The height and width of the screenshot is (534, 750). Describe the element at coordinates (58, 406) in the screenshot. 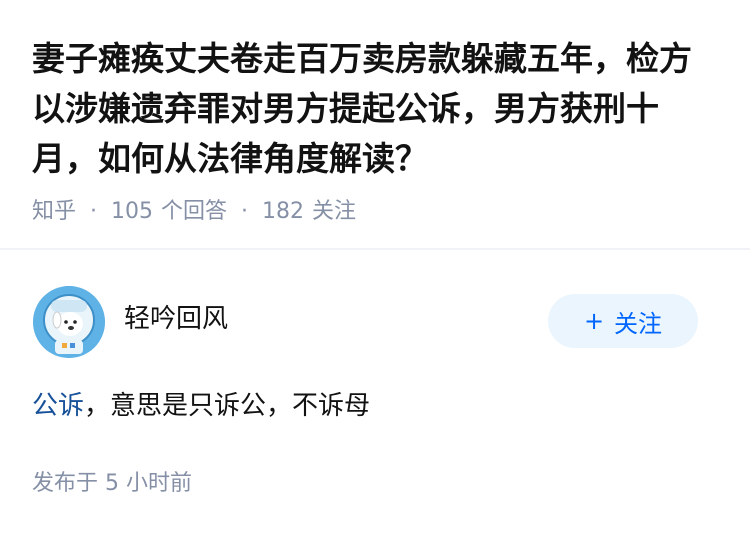

I see `keyword-link: 公诉` at that location.